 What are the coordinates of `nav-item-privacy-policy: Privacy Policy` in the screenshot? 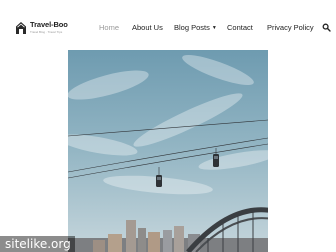 It's located at (290, 28).